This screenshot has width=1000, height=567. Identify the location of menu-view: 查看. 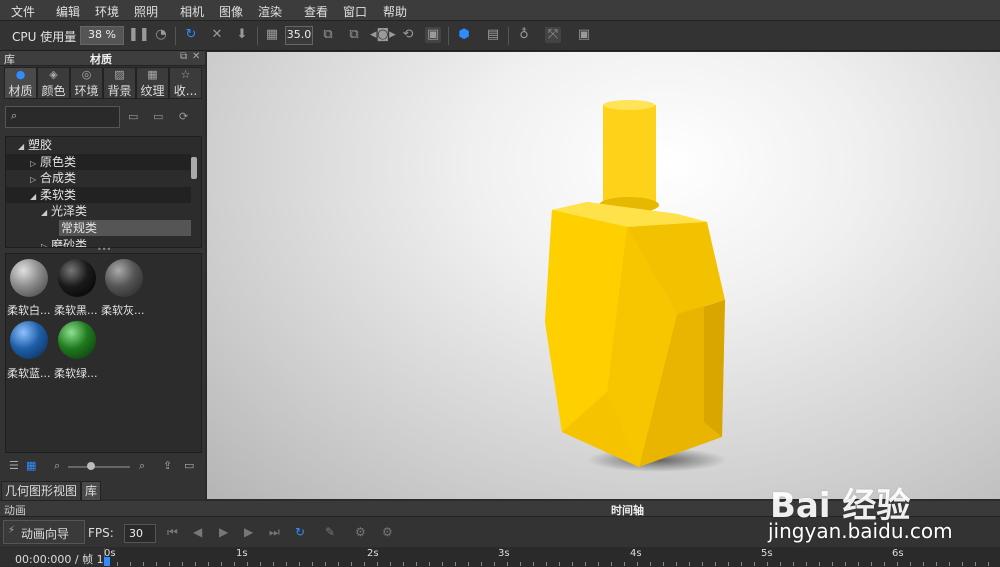
(316, 11).